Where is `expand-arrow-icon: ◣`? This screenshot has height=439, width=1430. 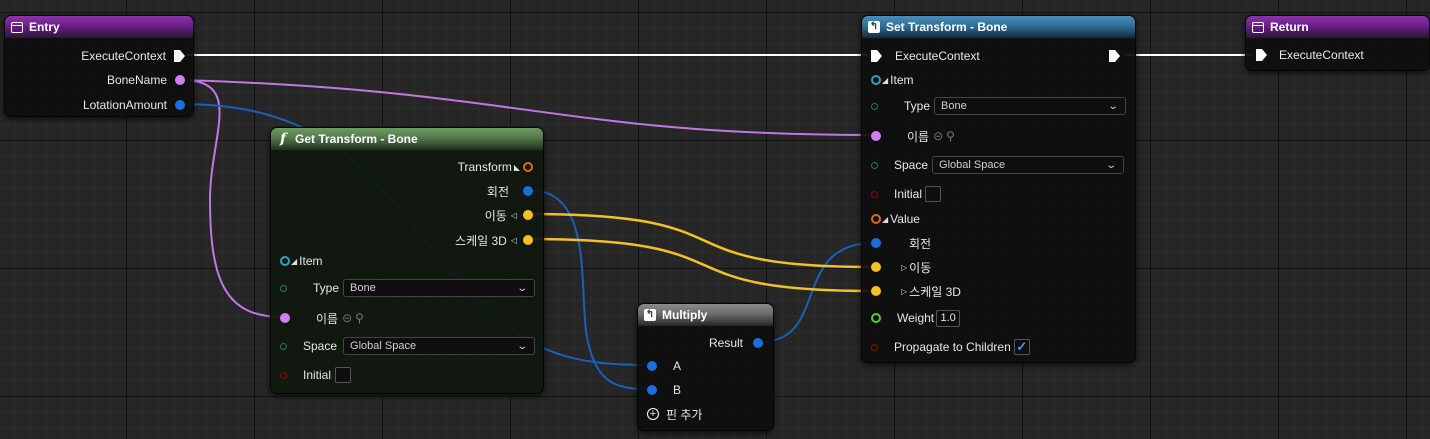
expand-arrow-icon: ◣ is located at coordinates (517, 167).